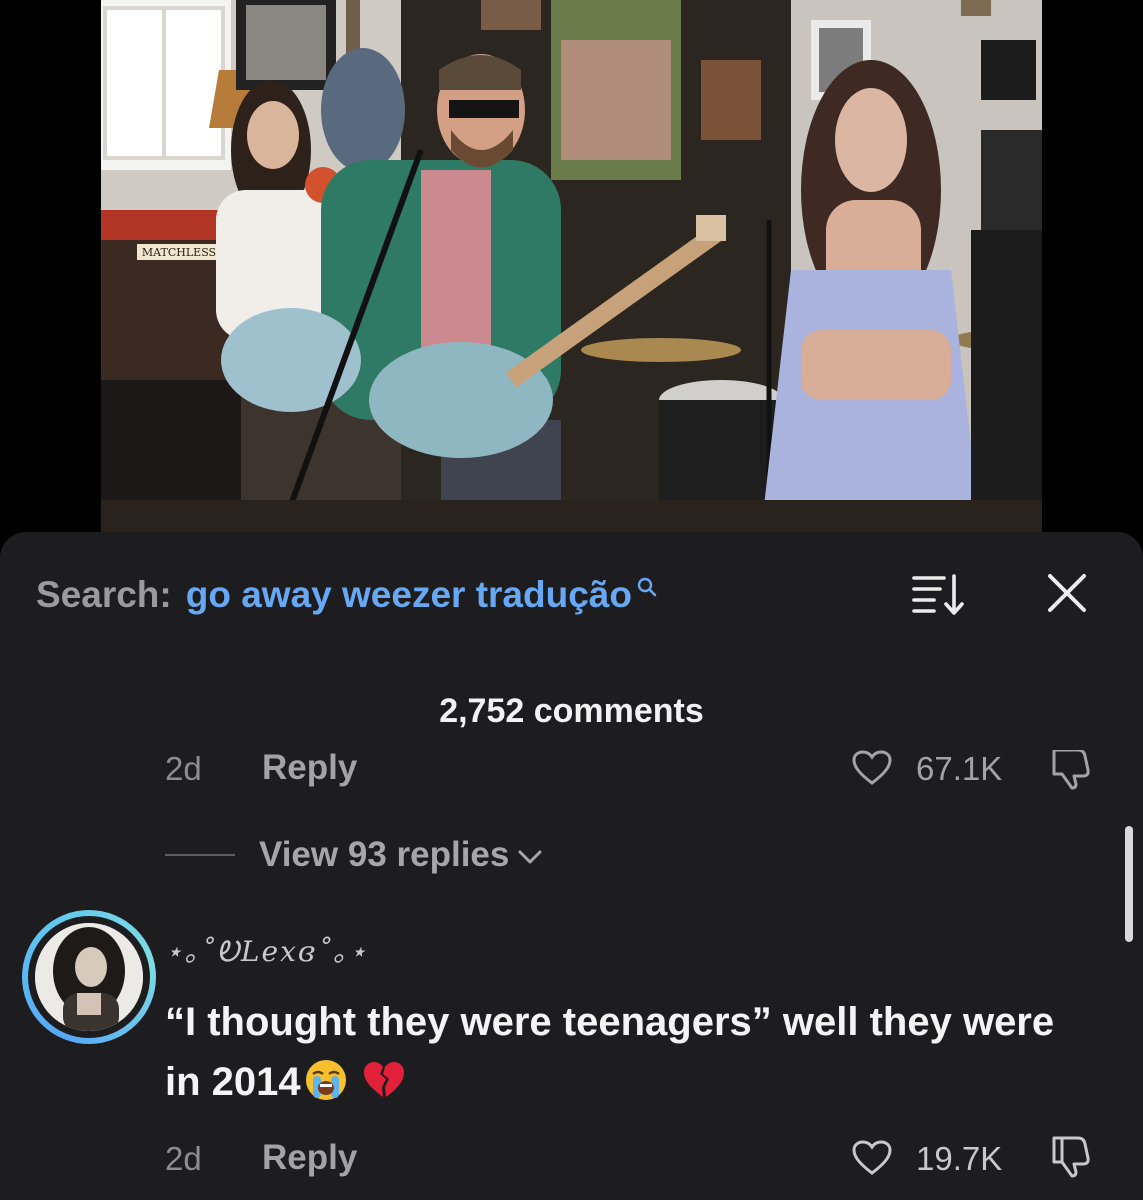  What do you see at coordinates (179, 252) in the screenshot?
I see `amp-brand-label: MATCHLESS` at bounding box center [179, 252].